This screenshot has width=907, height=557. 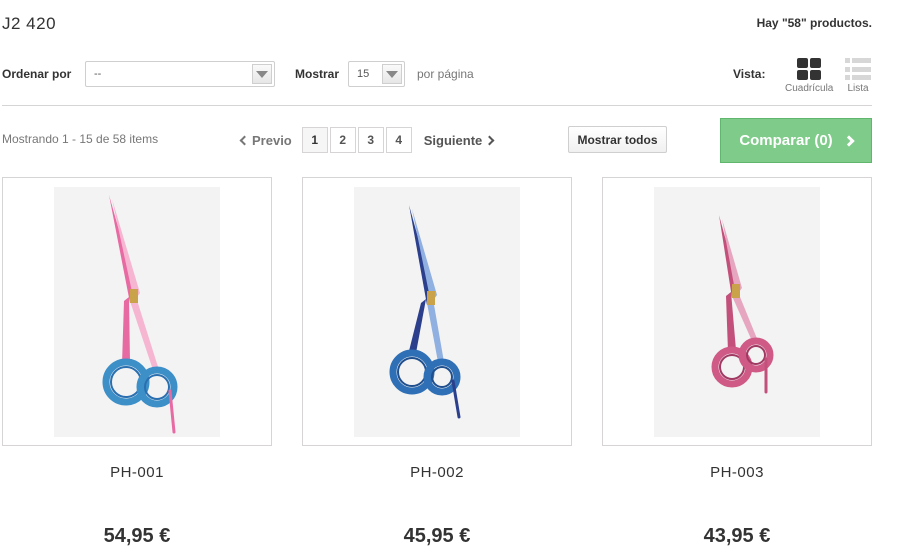 What do you see at coordinates (80, 139) in the screenshot?
I see `showing-items-text: Mostrando 1 - 15 de 58 items` at bounding box center [80, 139].